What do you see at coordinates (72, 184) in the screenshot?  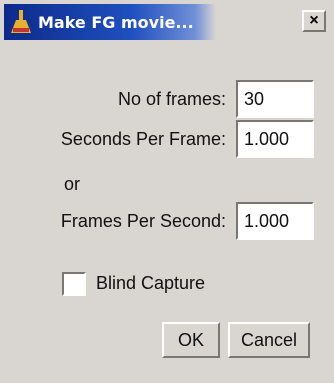 I see `or-label: or` at bounding box center [72, 184].